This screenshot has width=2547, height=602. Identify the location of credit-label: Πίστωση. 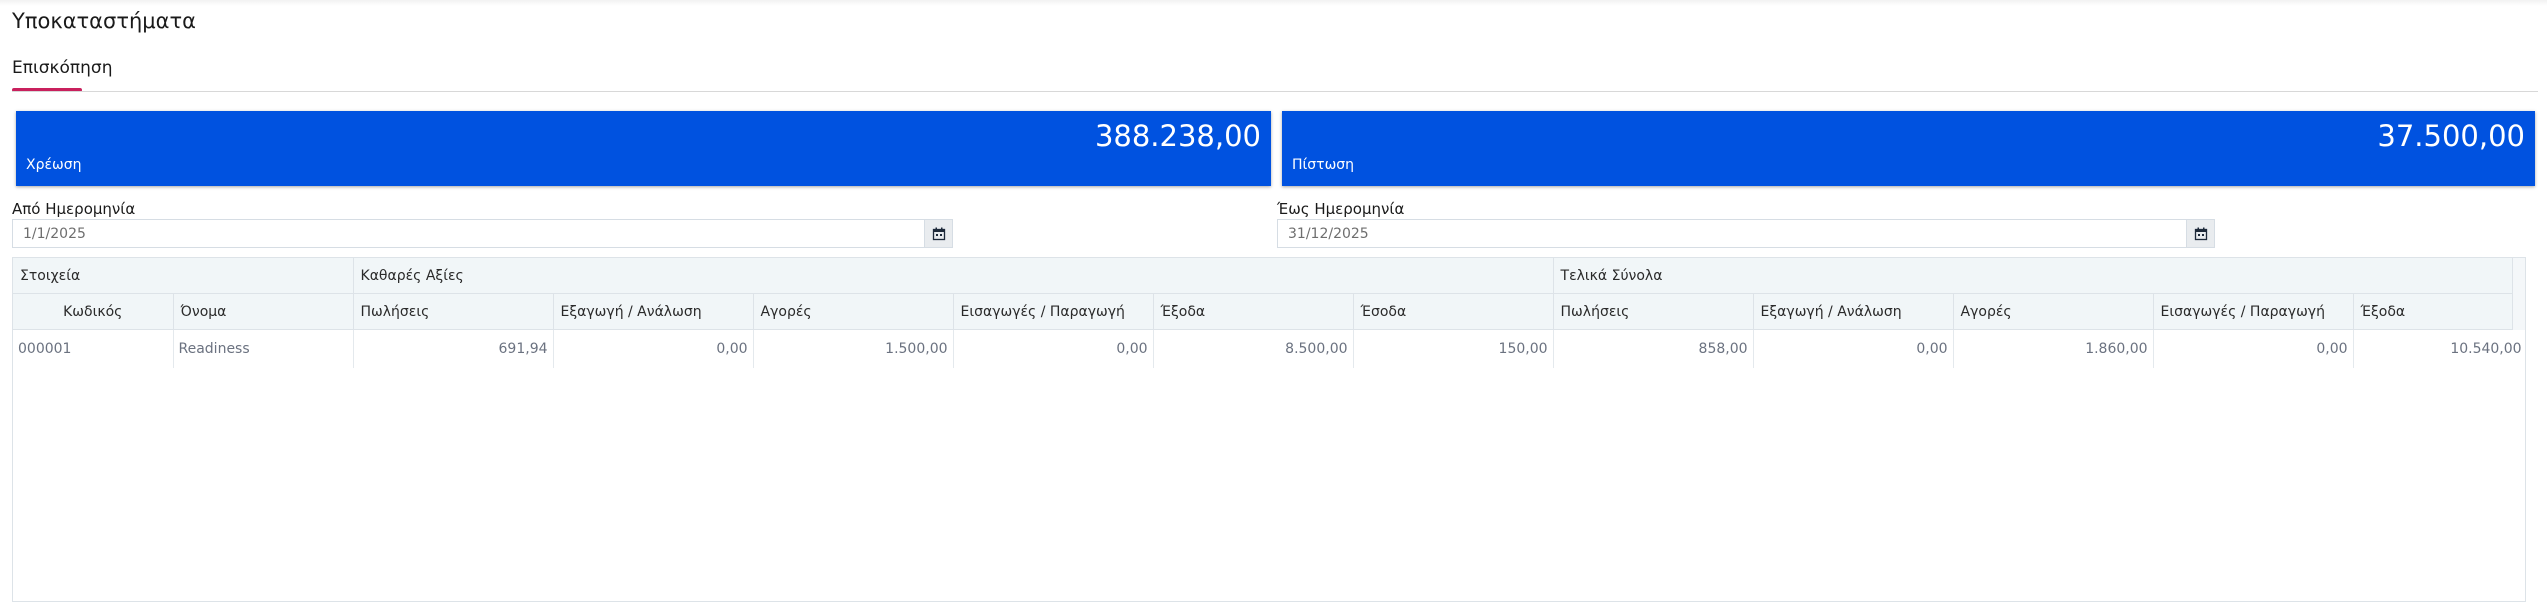
(1323, 165).